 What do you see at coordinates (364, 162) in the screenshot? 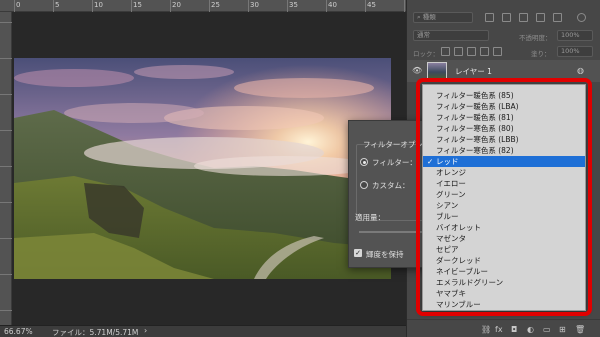
I see `filter-radio` at bounding box center [364, 162].